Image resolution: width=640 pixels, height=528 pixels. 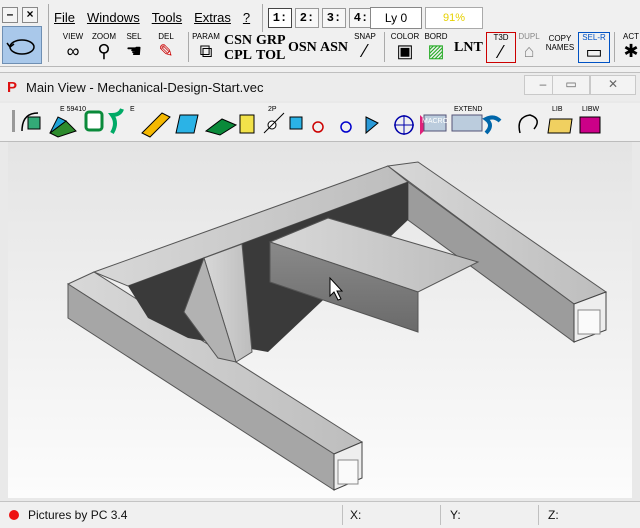 What do you see at coordinates (31, 122) in the screenshot?
I see `rotate-3d-icon` at bounding box center [31, 122].